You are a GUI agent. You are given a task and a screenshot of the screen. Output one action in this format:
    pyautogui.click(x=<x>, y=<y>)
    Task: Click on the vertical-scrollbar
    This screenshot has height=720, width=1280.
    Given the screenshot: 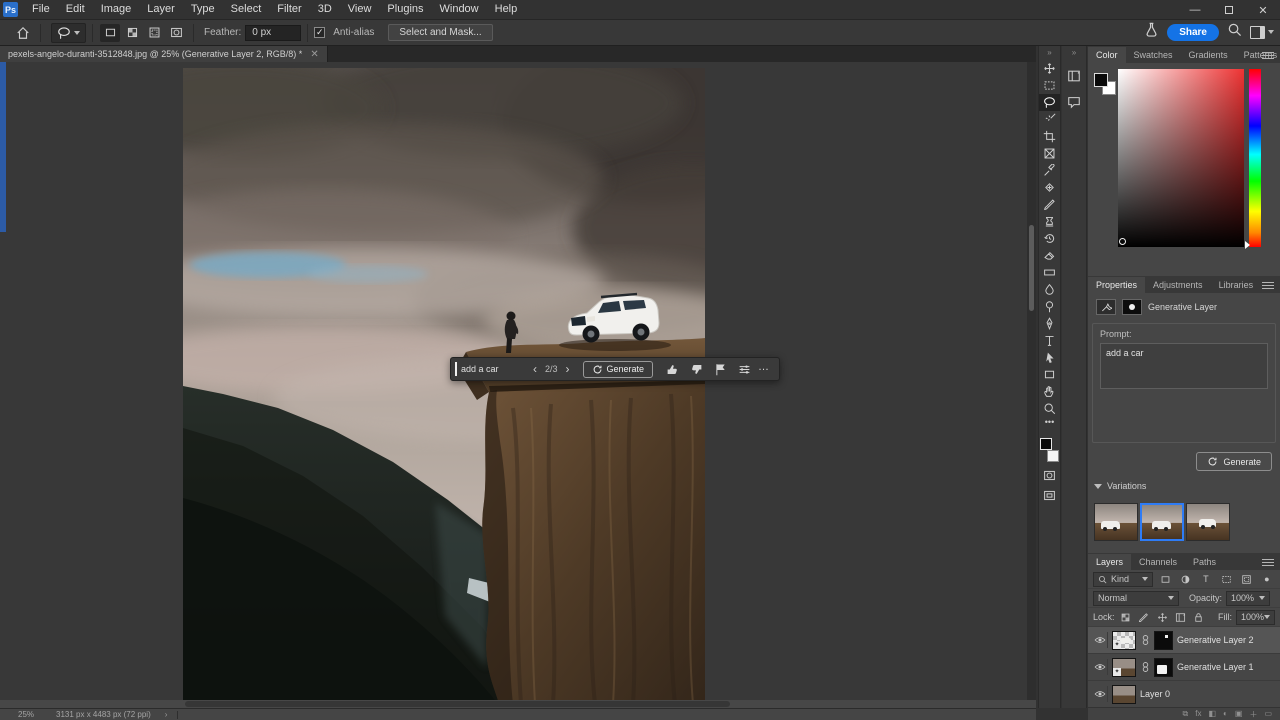 What is the action you would take?
    pyautogui.click(x=1031, y=381)
    